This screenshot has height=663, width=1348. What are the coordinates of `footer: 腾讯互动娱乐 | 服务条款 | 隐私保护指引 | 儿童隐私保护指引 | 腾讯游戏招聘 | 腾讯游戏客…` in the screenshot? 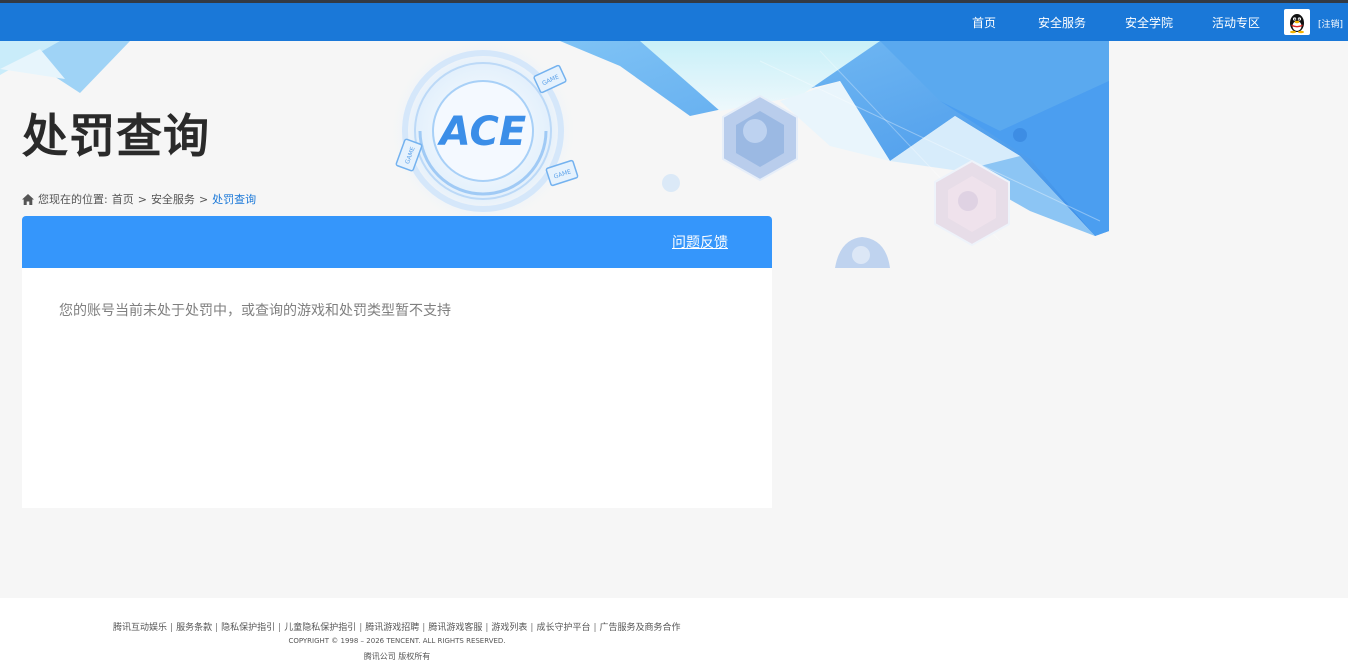 It's located at (674, 630).